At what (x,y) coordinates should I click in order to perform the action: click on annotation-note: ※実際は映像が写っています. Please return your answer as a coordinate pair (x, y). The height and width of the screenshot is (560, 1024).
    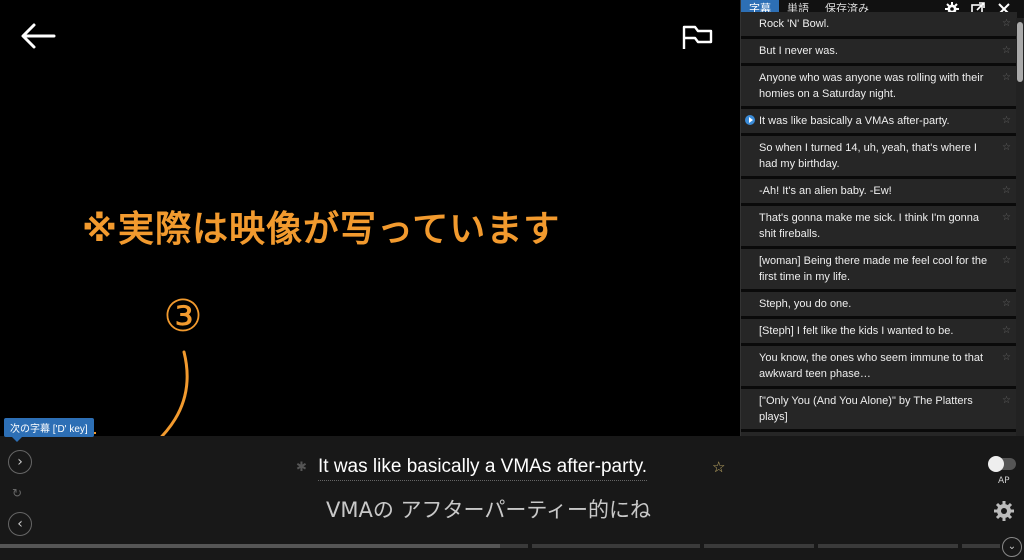
    Looking at the image, I should click on (321, 229).